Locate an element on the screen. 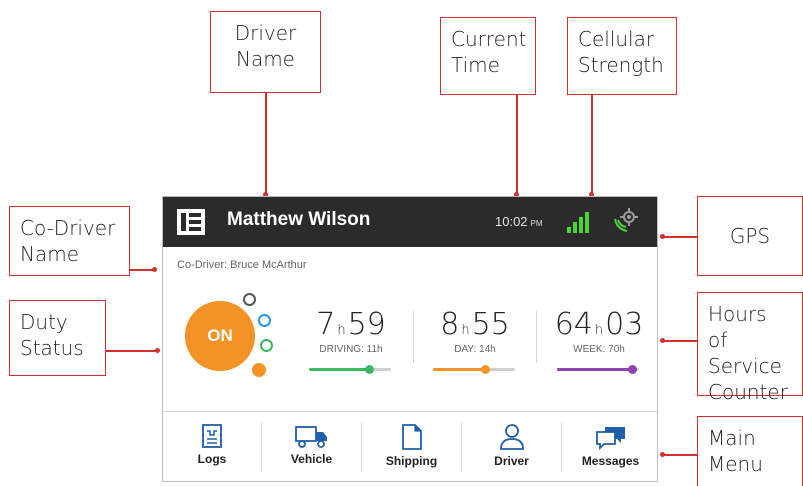 Image resolution: width=803 pixels, height=486 pixels. driving-progress is located at coordinates (350, 369).